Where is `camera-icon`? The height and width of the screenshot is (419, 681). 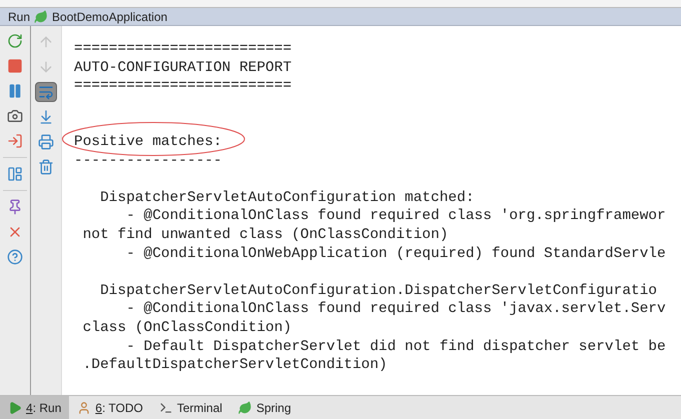 camera-icon is located at coordinates (15, 116).